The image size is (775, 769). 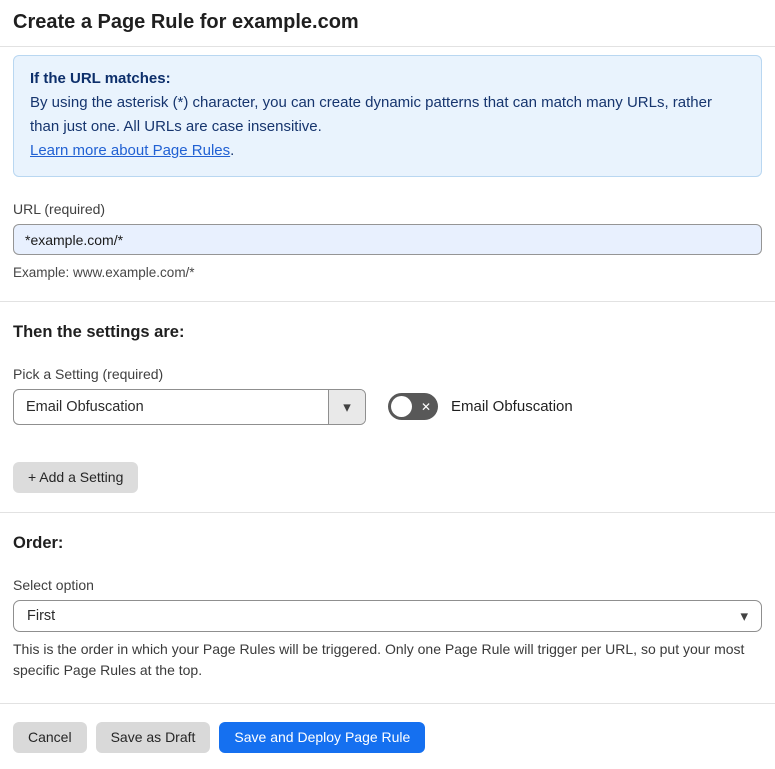 I want to click on email-obfuscation-toggle: ✕, so click(x=413, y=407).